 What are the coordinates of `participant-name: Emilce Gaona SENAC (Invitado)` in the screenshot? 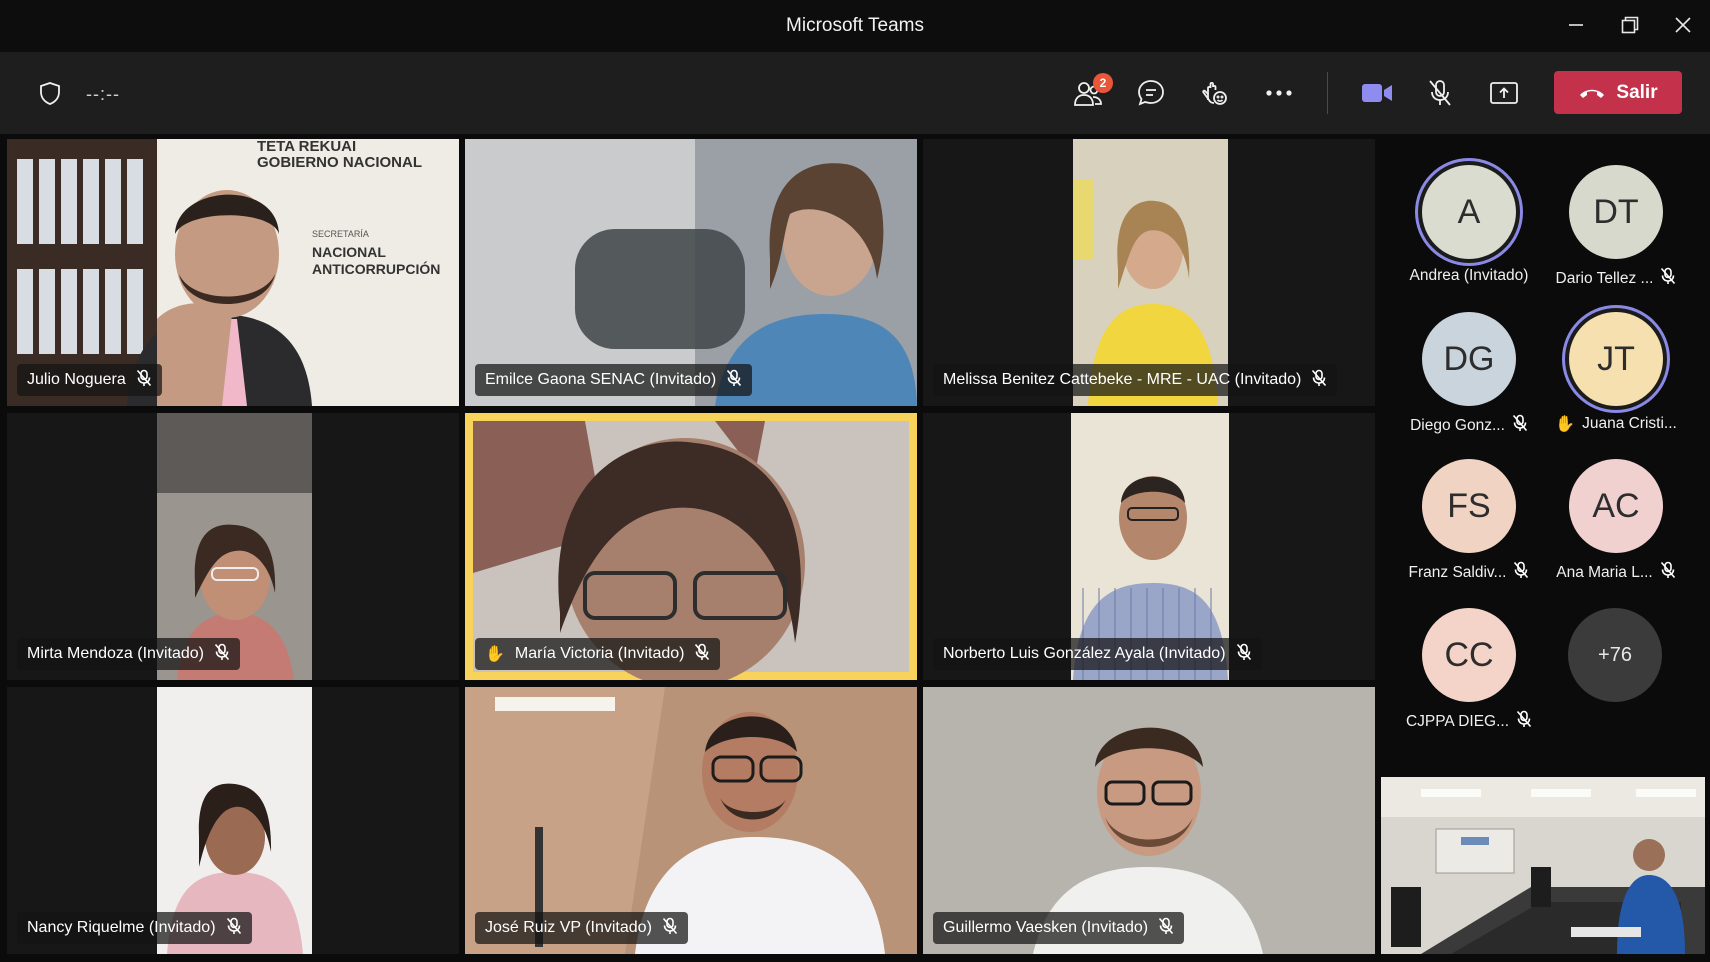 It's located at (601, 379).